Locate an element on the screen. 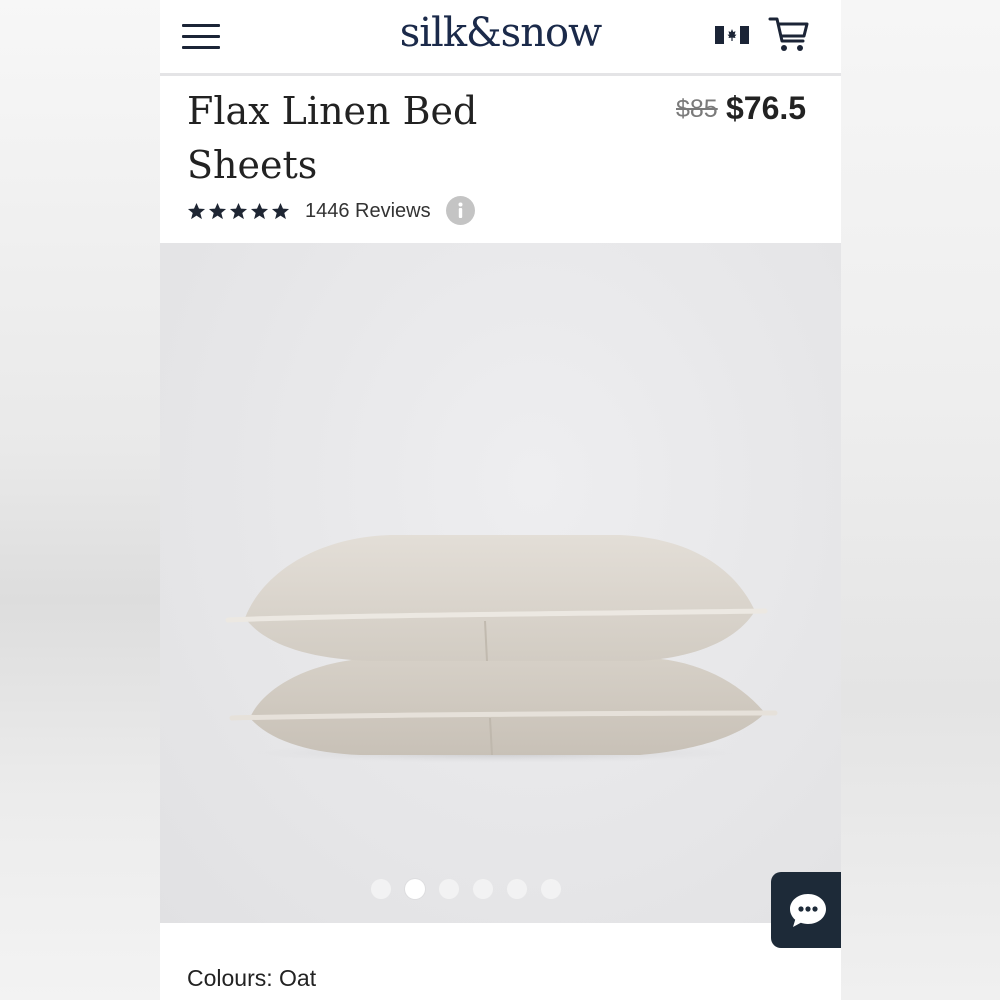 Image resolution: width=1000 pixels, height=1000 pixels. product-title: Flax Linen Bed Sheets is located at coordinates (332, 138).